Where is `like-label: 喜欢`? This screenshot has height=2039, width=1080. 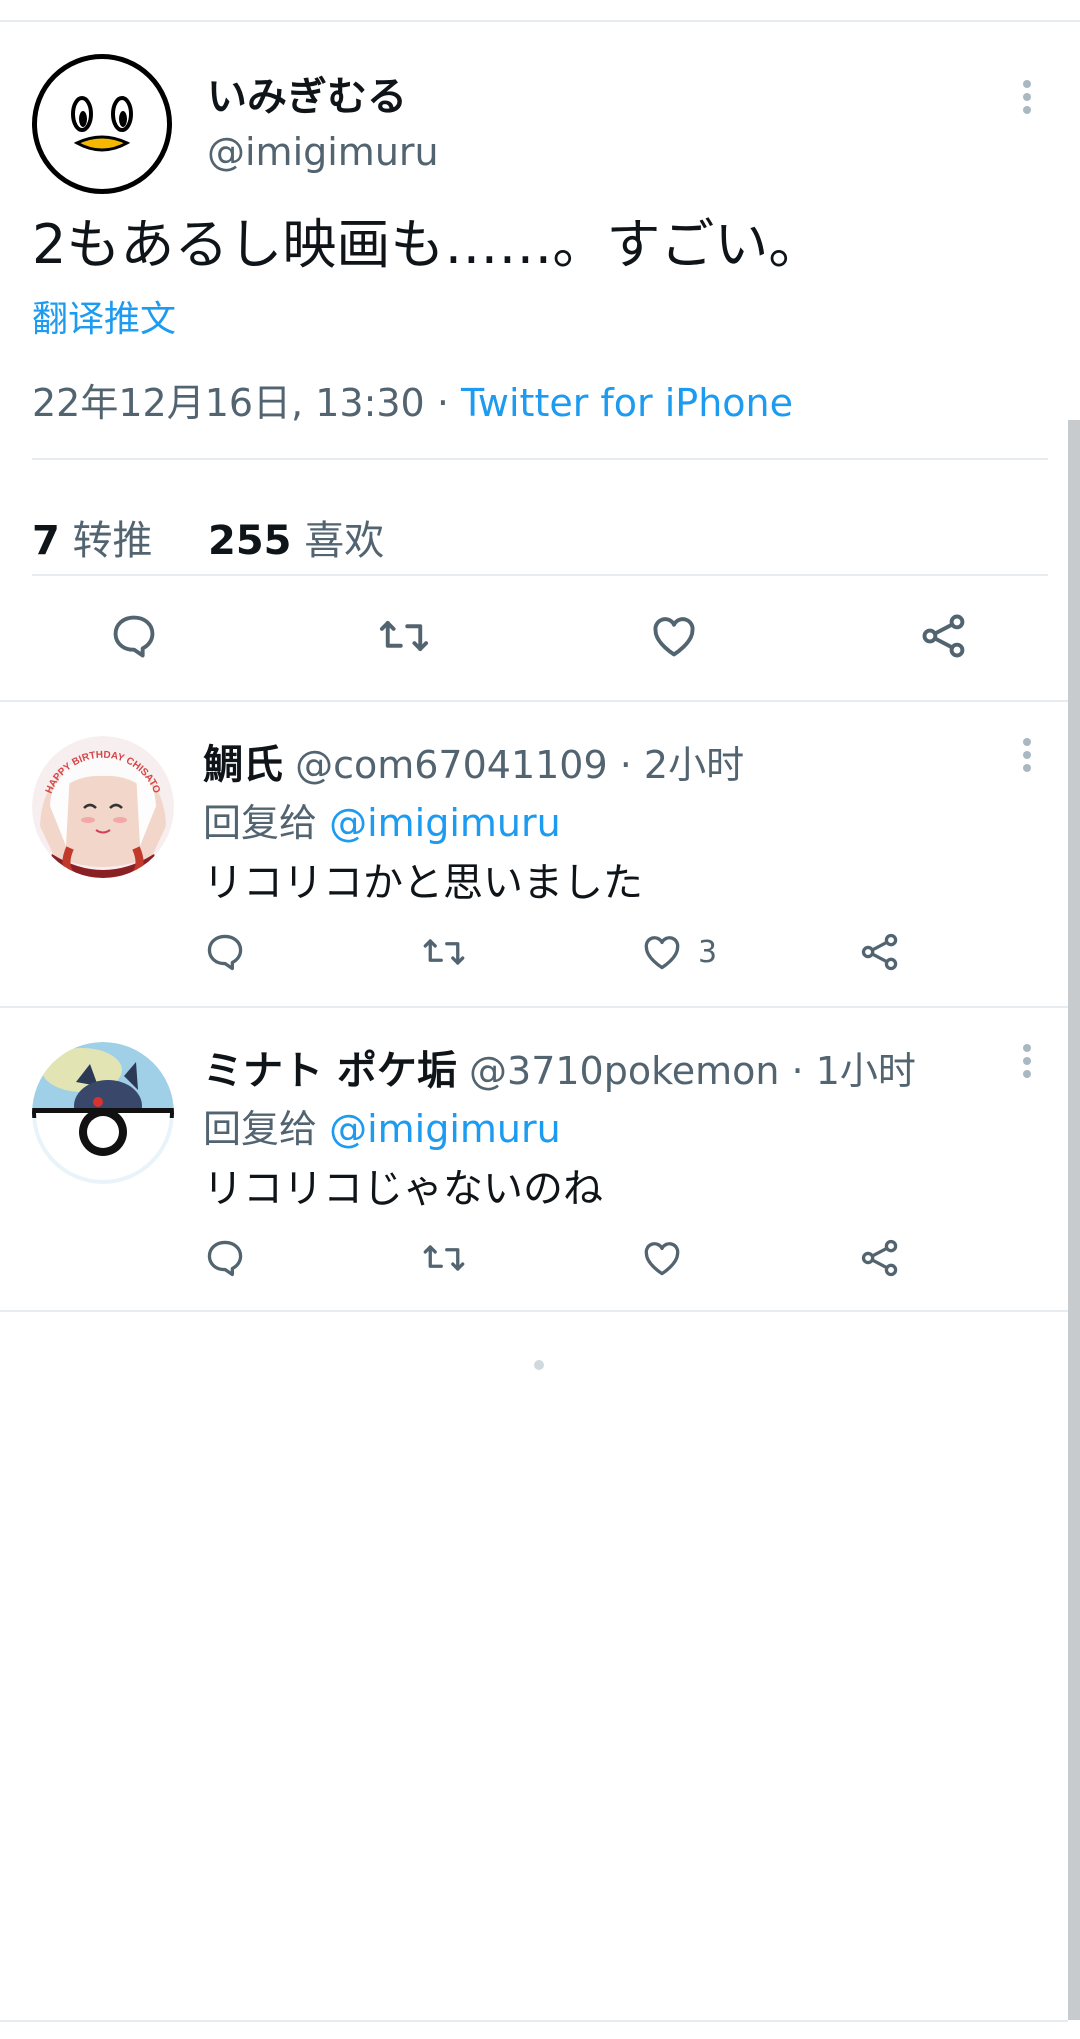 like-label: 喜欢 is located at coordinates (338, 541).